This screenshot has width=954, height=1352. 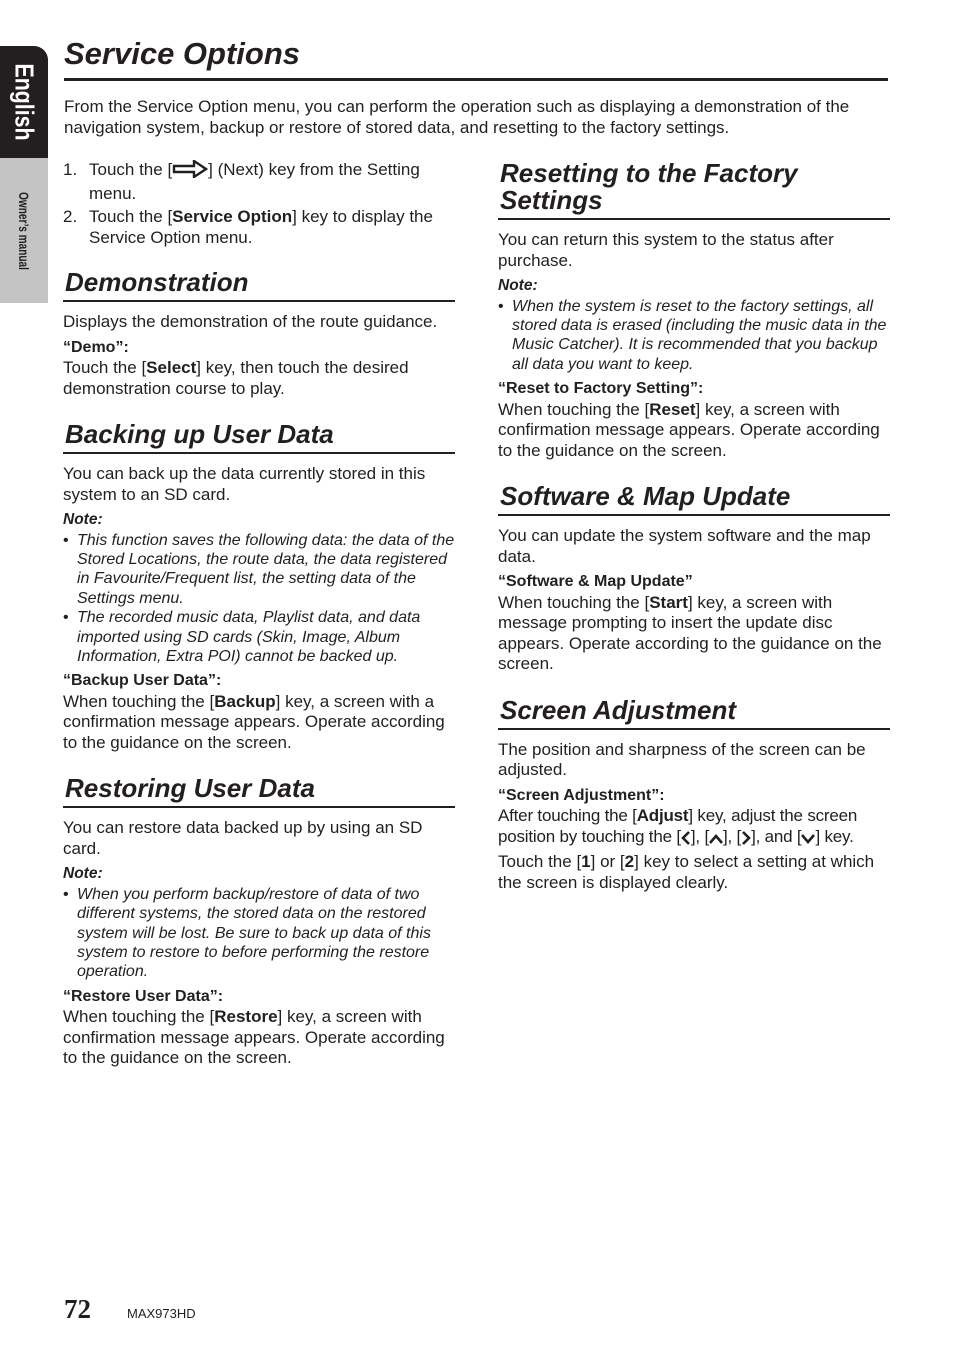 I want to click on language-label: English, so click(x=24, y=102).